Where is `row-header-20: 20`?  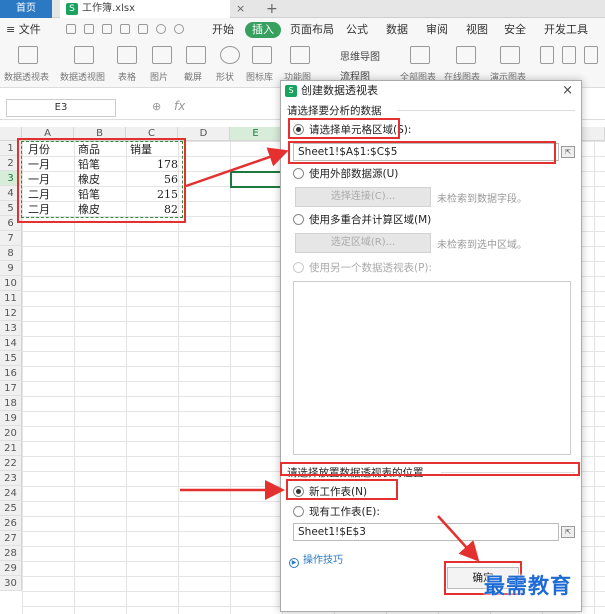 row-header-20: 20 is located at coordinates (11, 433).